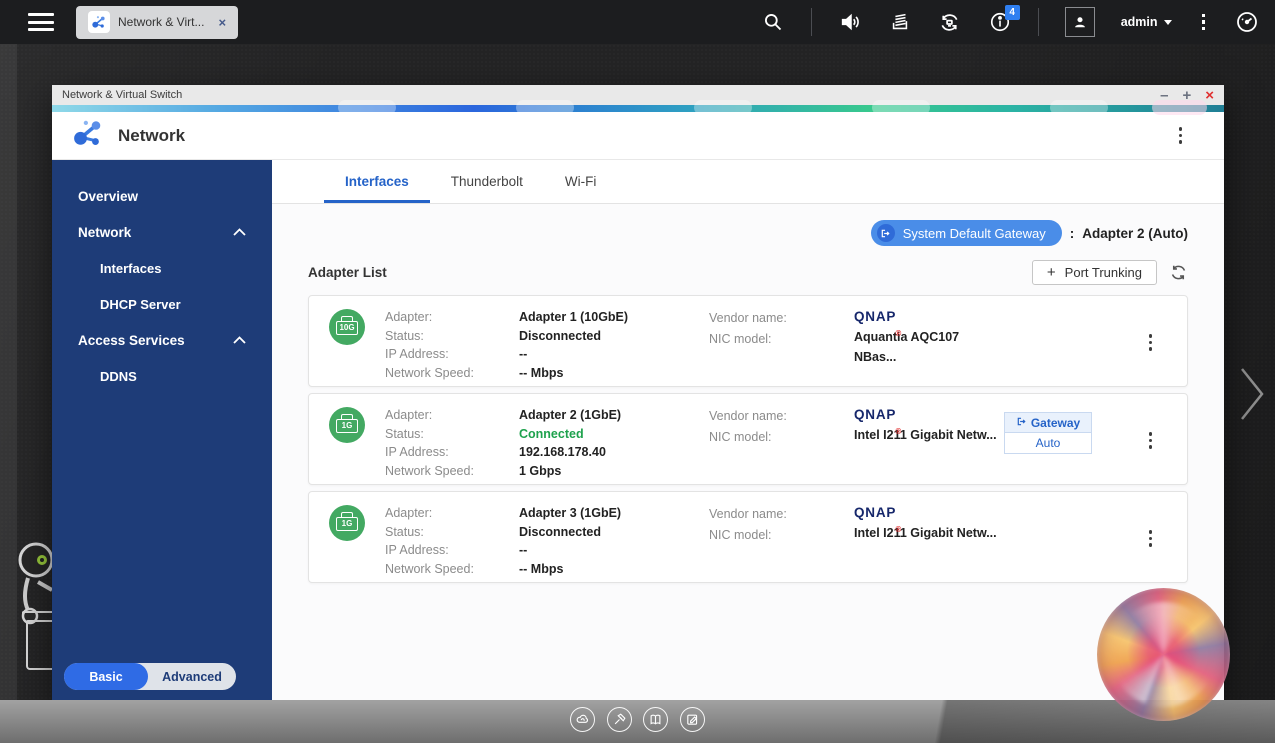 This screenshot has width=1275, height=743. Describe the element at coordinates (347, 272) in the screenshot. I see `adapter-list-title: Adapter List` at that location.